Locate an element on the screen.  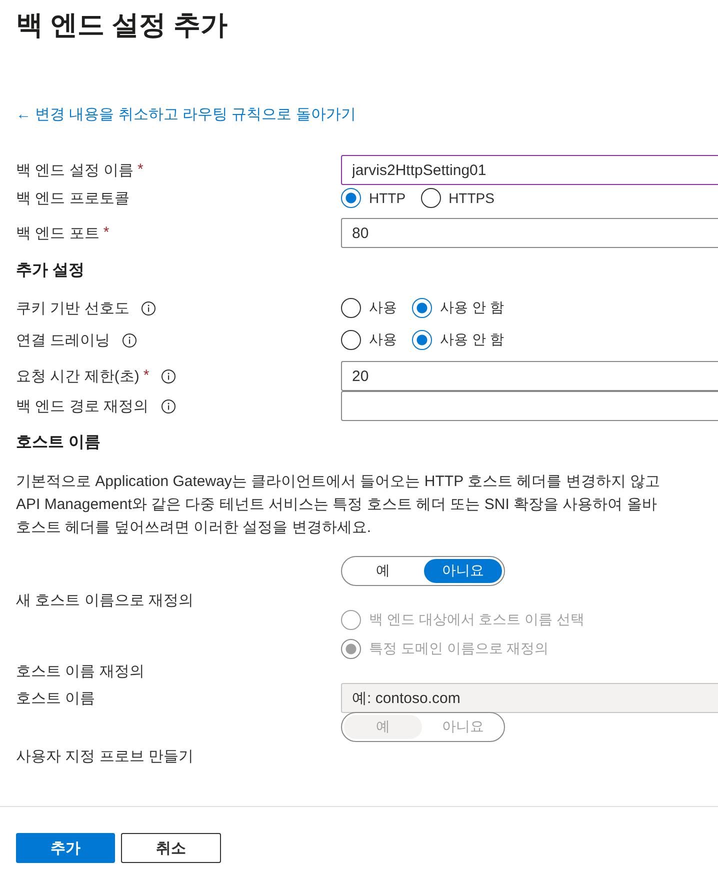
text-field: 80 is located at coordinates (529, 233).